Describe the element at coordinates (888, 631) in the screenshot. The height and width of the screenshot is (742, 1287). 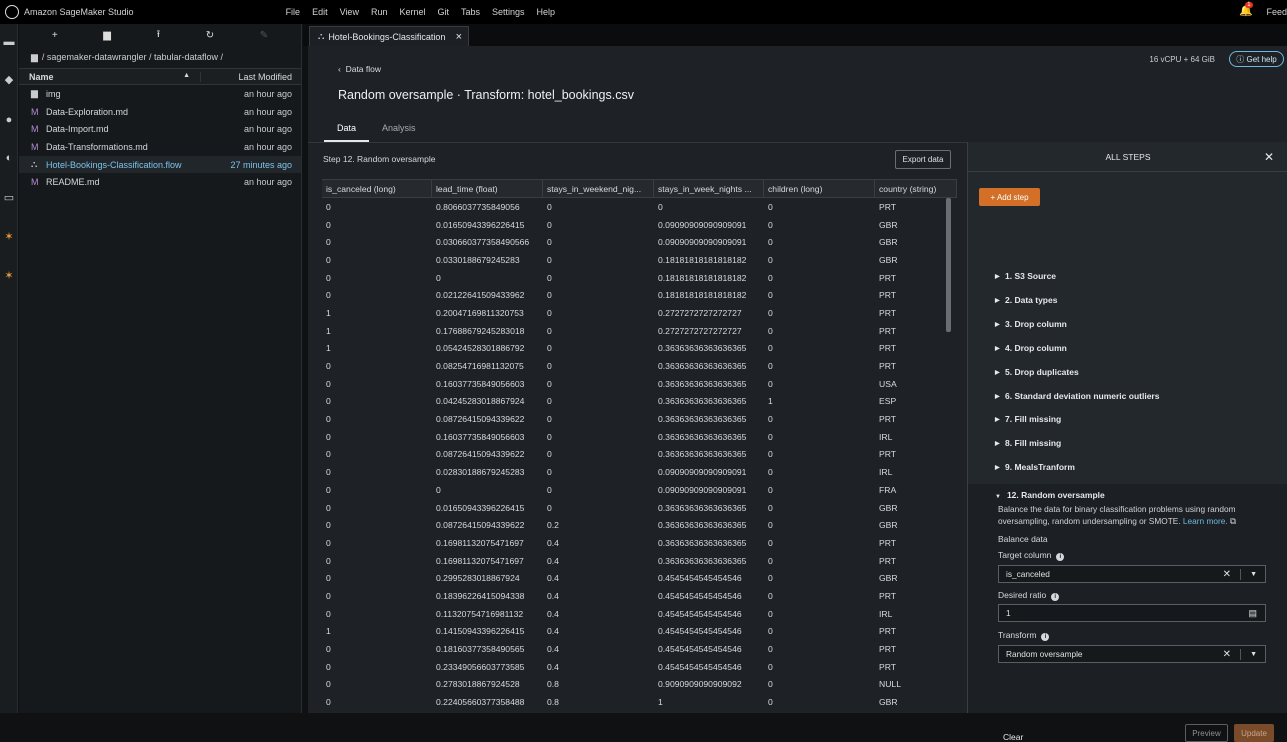
I see `table-cell: PRT` at that location.